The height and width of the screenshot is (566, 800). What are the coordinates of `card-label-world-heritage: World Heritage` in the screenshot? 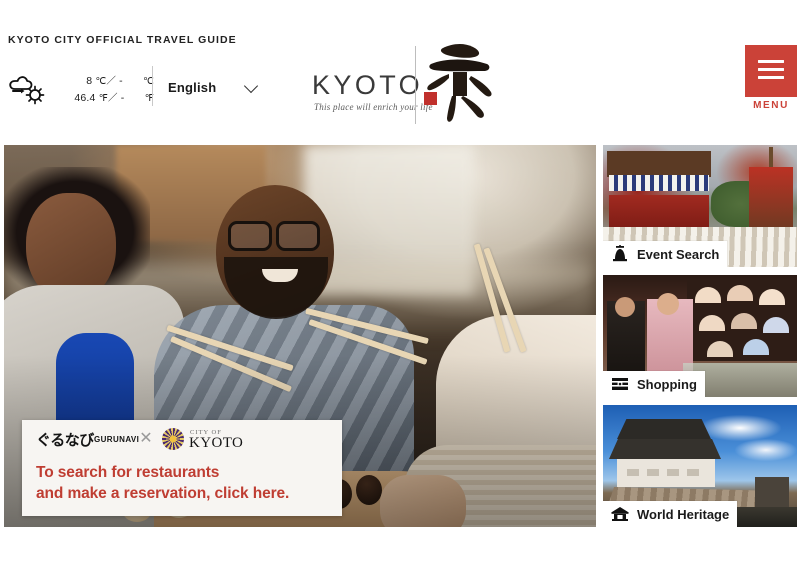 It's located at (670, 514).